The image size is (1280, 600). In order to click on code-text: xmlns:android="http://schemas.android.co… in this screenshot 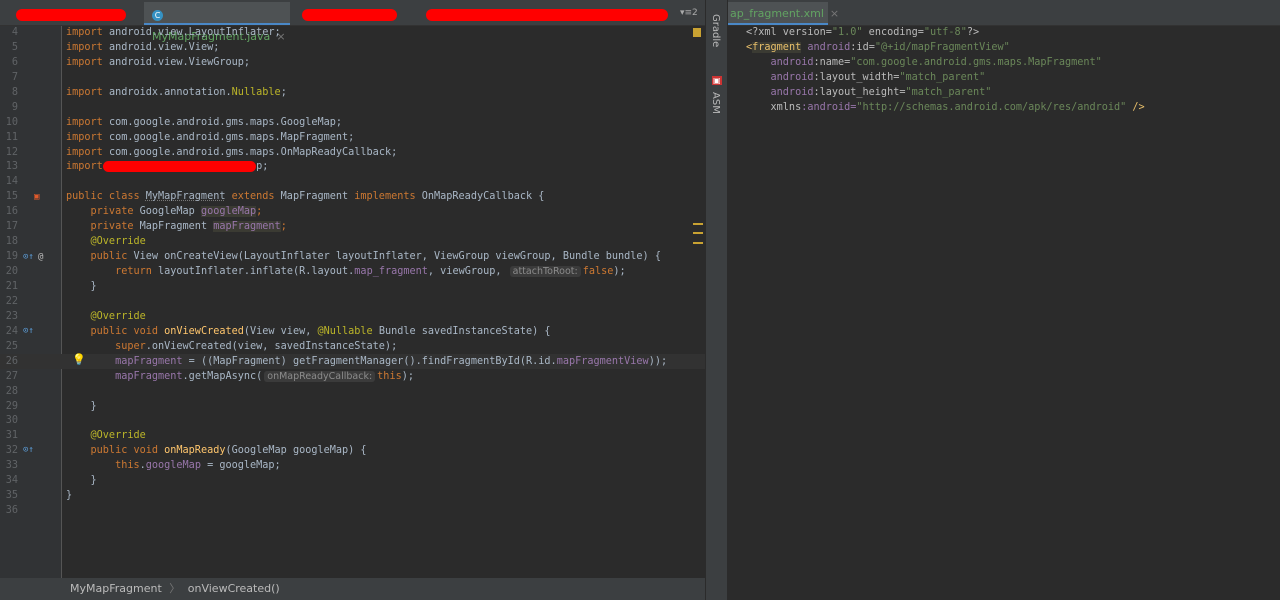, I will do `click(945, 107)`.